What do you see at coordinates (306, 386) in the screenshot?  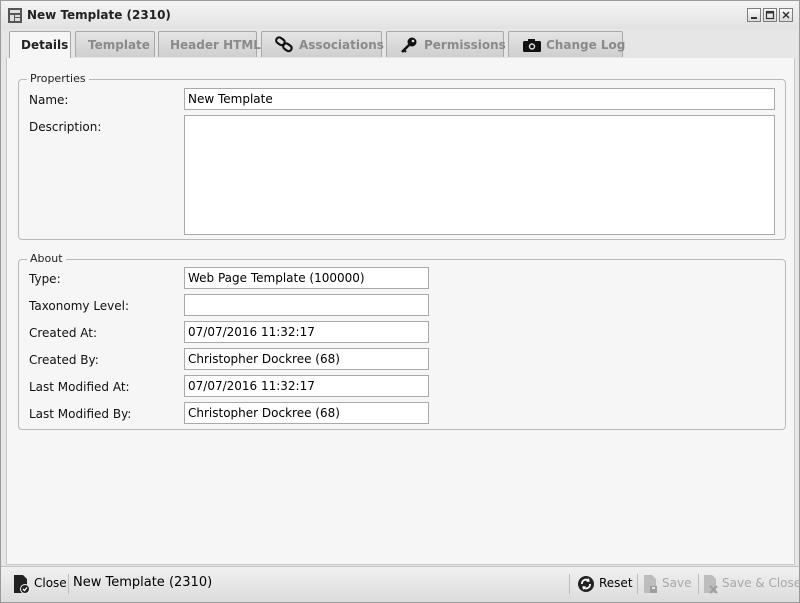 I see `last-modified-at-field: 07/07/2016 11:32:17` at bounding box center [306, 386].